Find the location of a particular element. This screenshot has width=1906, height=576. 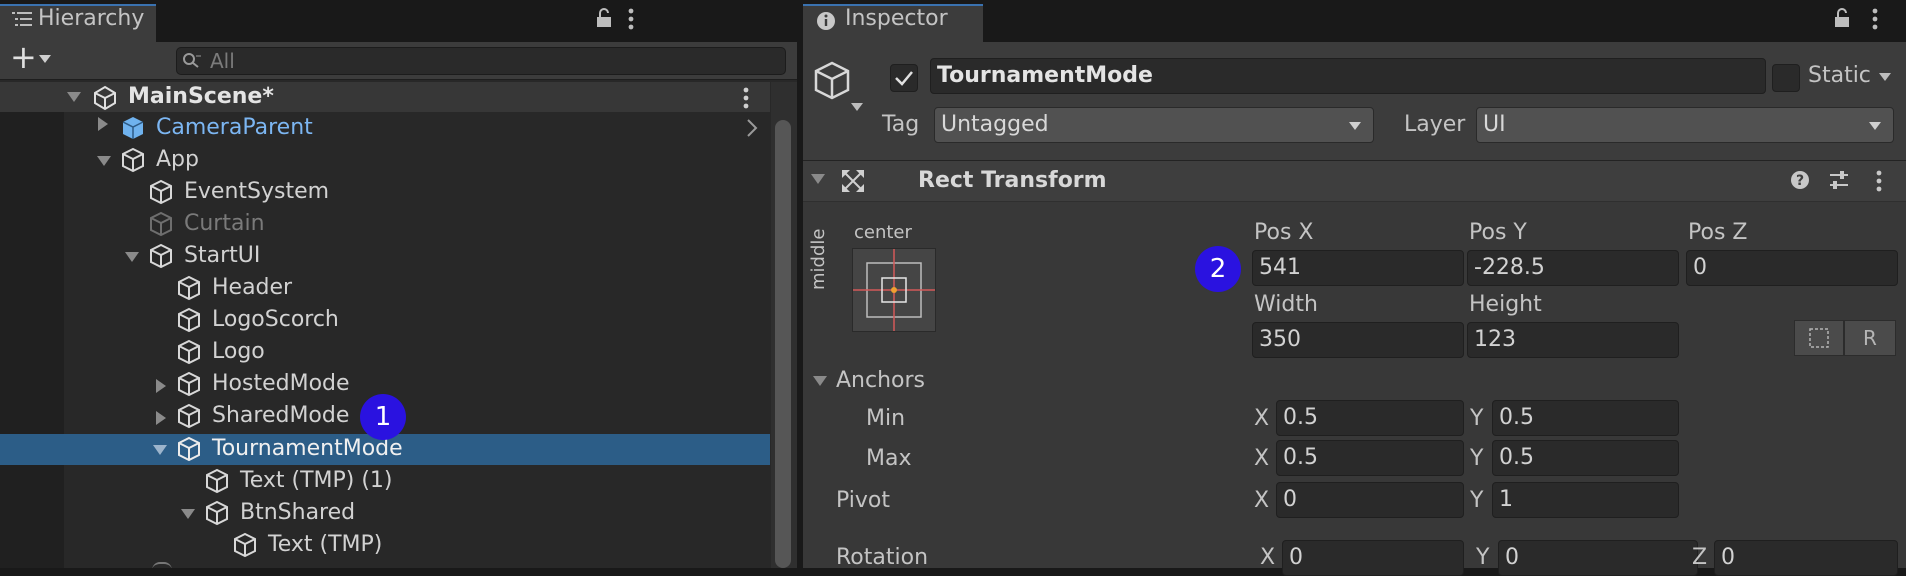

inspector-tab-label: Inspector is located at coordinates (896, 18).